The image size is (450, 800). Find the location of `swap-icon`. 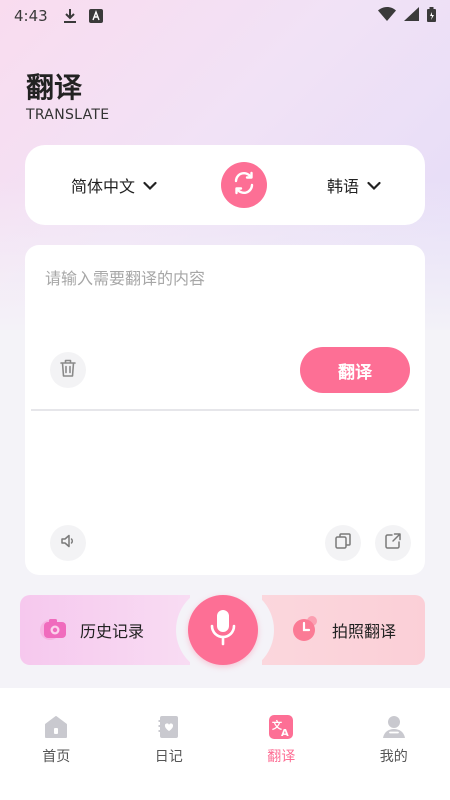

swap-icon is located at coordinates (244, 185).